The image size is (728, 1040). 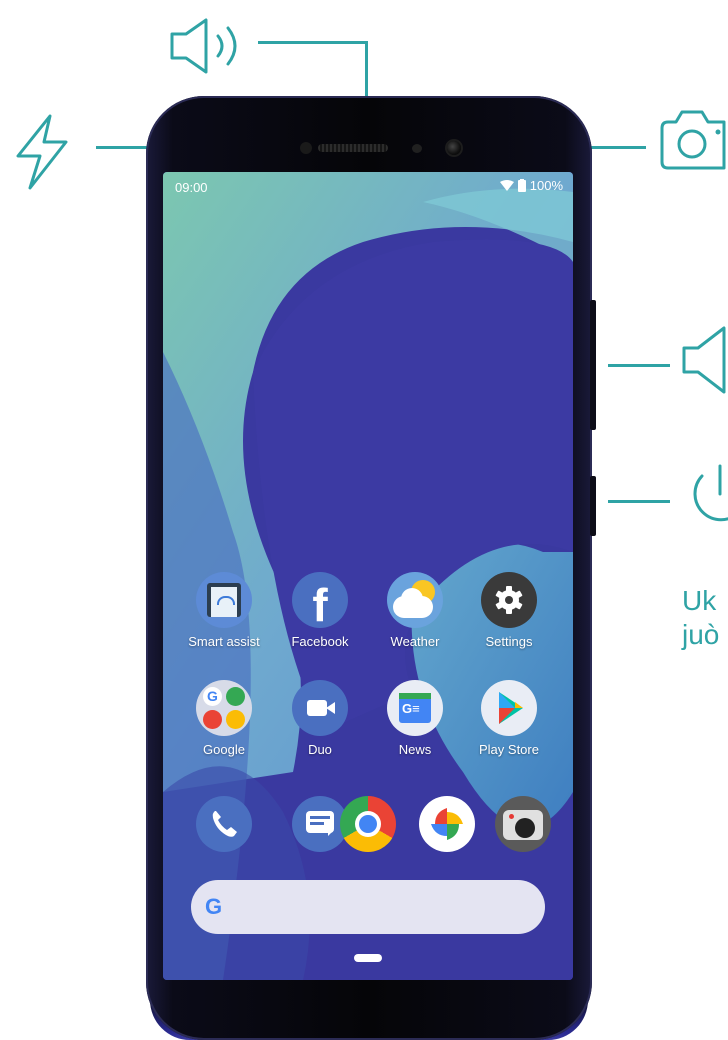 I want to click on app-label: Duo, so click(x=320, y=749).